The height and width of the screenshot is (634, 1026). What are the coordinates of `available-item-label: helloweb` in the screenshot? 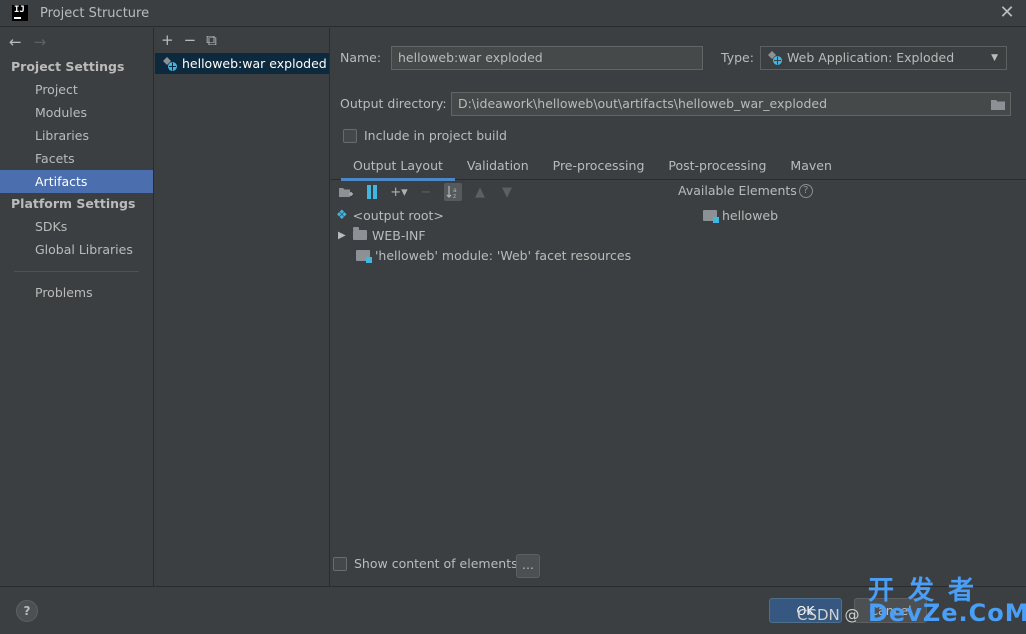 It's located at (750, 215).